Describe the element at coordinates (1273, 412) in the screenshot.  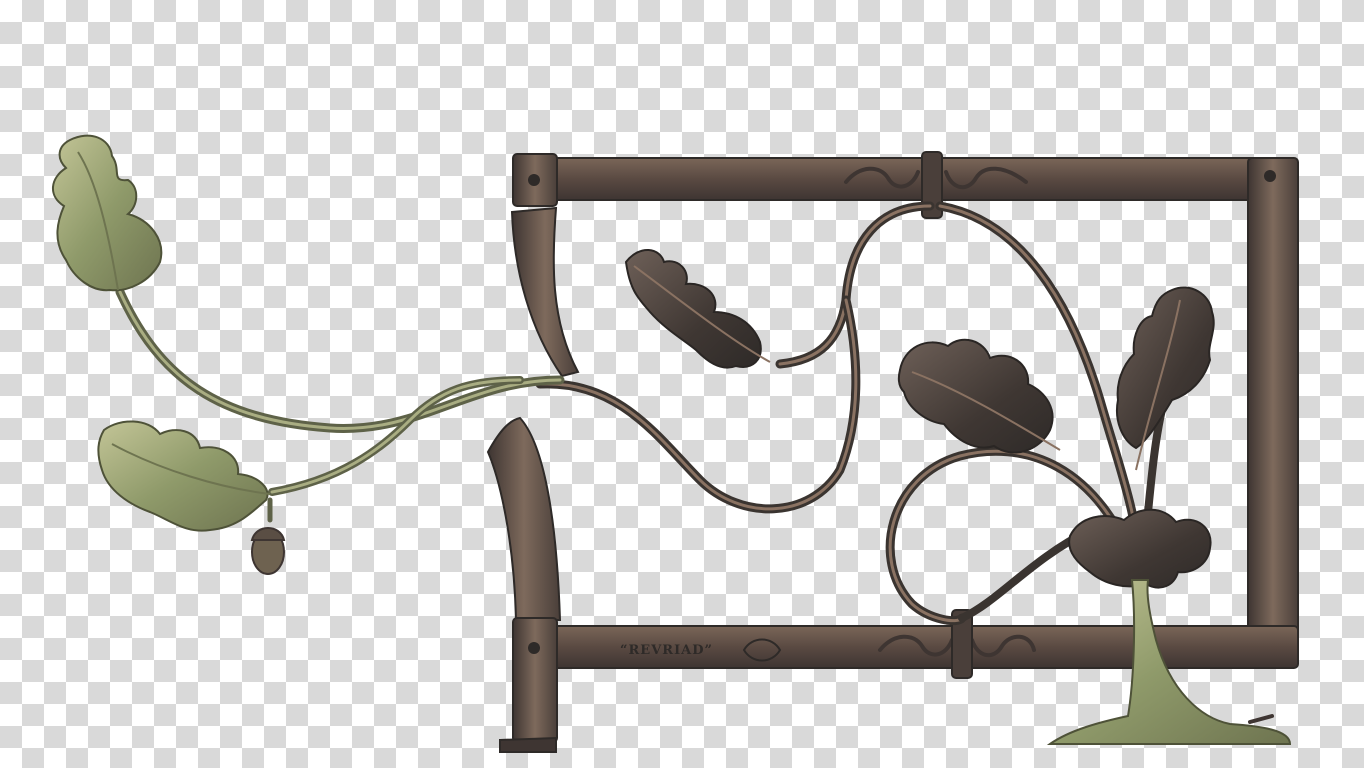
I see `frame-right-bar` at that location.